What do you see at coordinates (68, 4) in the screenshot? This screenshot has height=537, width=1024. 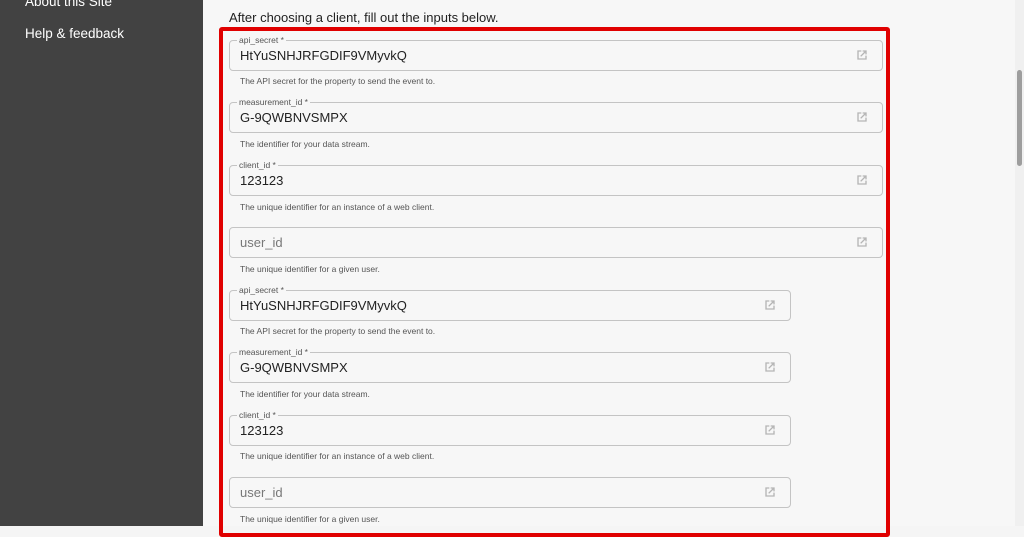 I see `sidebar-item-about: About this Site` at bounding box center [68, 4].